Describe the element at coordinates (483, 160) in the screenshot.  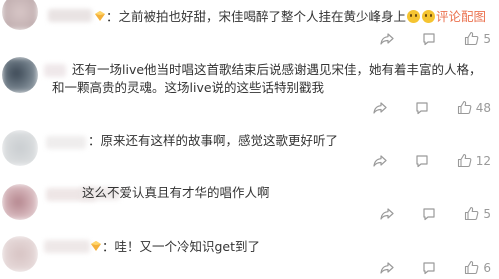
I see `like-count: 12` at that location.